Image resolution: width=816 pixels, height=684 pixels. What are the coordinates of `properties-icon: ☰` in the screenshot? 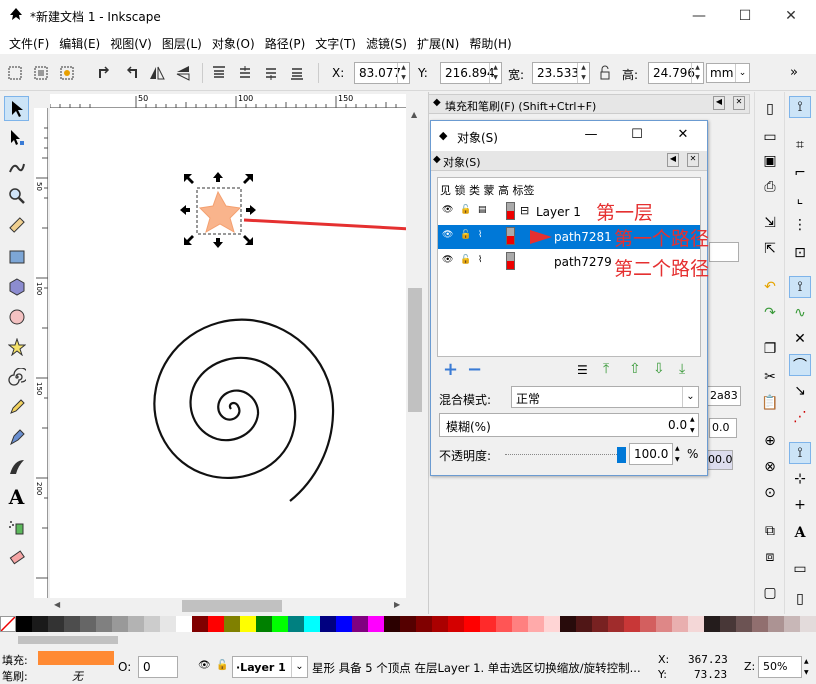 It's located at (582, 370).